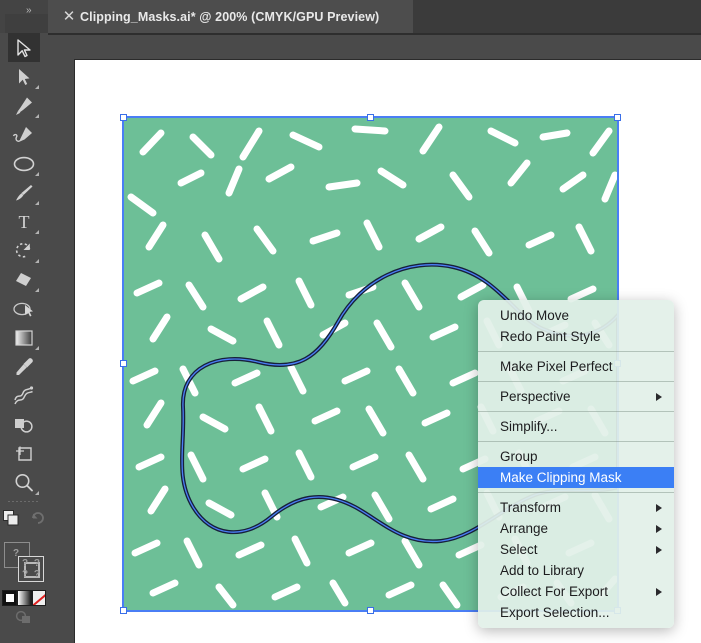  Describe the element at coordinates (24, 76) in the screenshot. I see `direct-selection-tool` at that location.